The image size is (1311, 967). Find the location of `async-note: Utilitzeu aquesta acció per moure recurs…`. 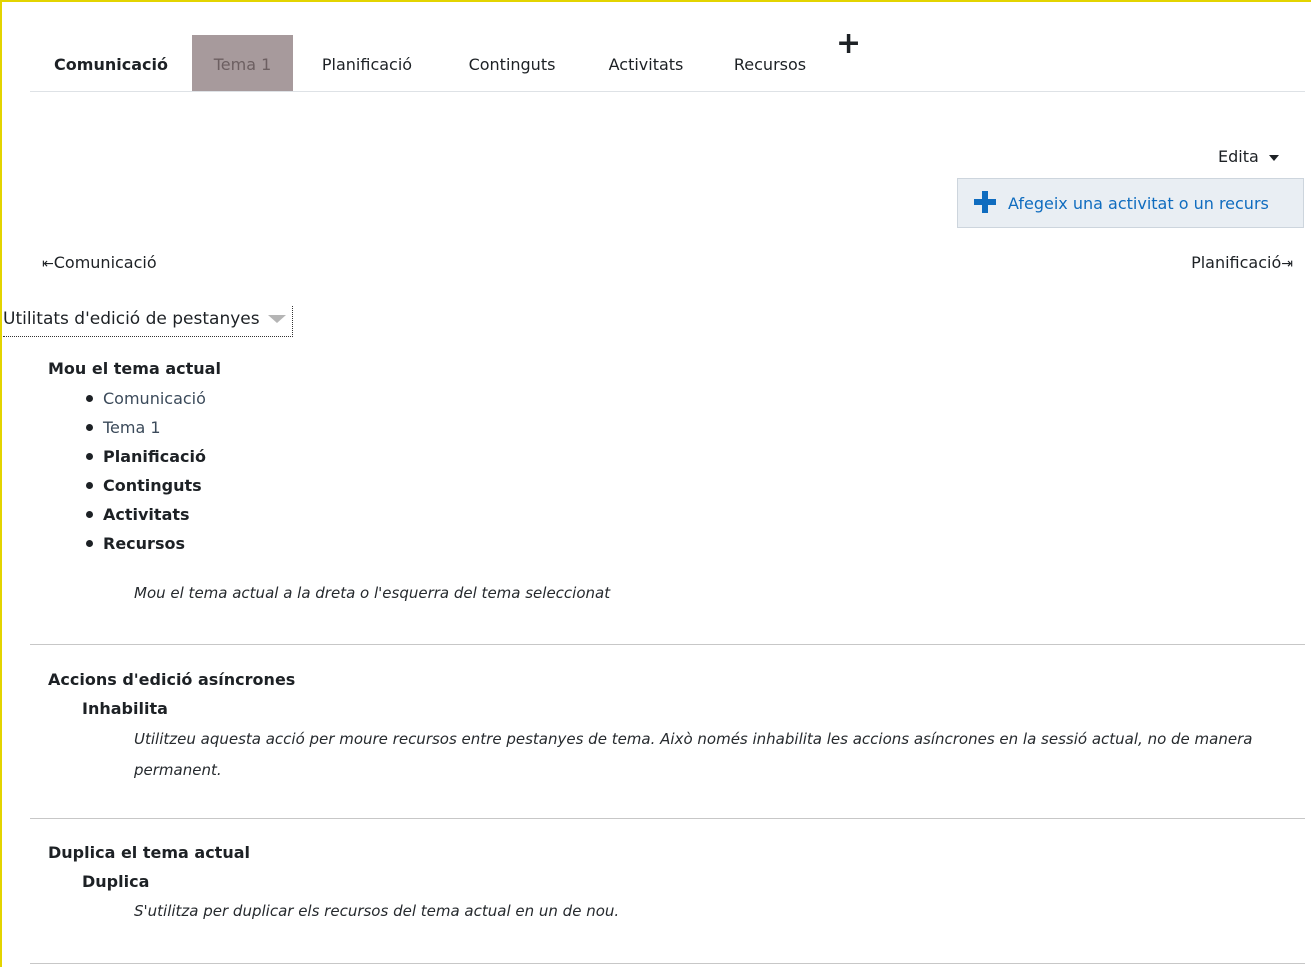

async-note: Utilitzeu aquesta acció per moure recurs… is located at coordinates (693, 754).